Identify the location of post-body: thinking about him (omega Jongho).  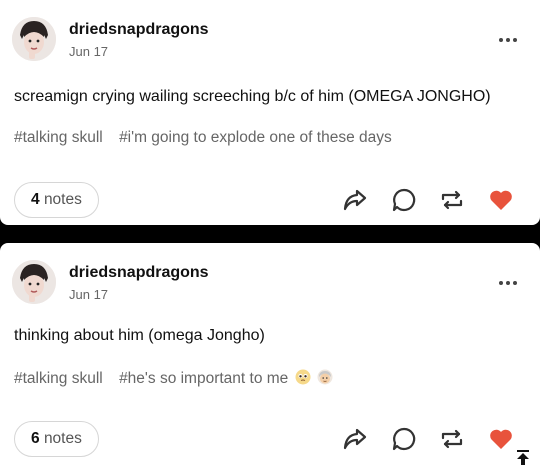
(139, 335).